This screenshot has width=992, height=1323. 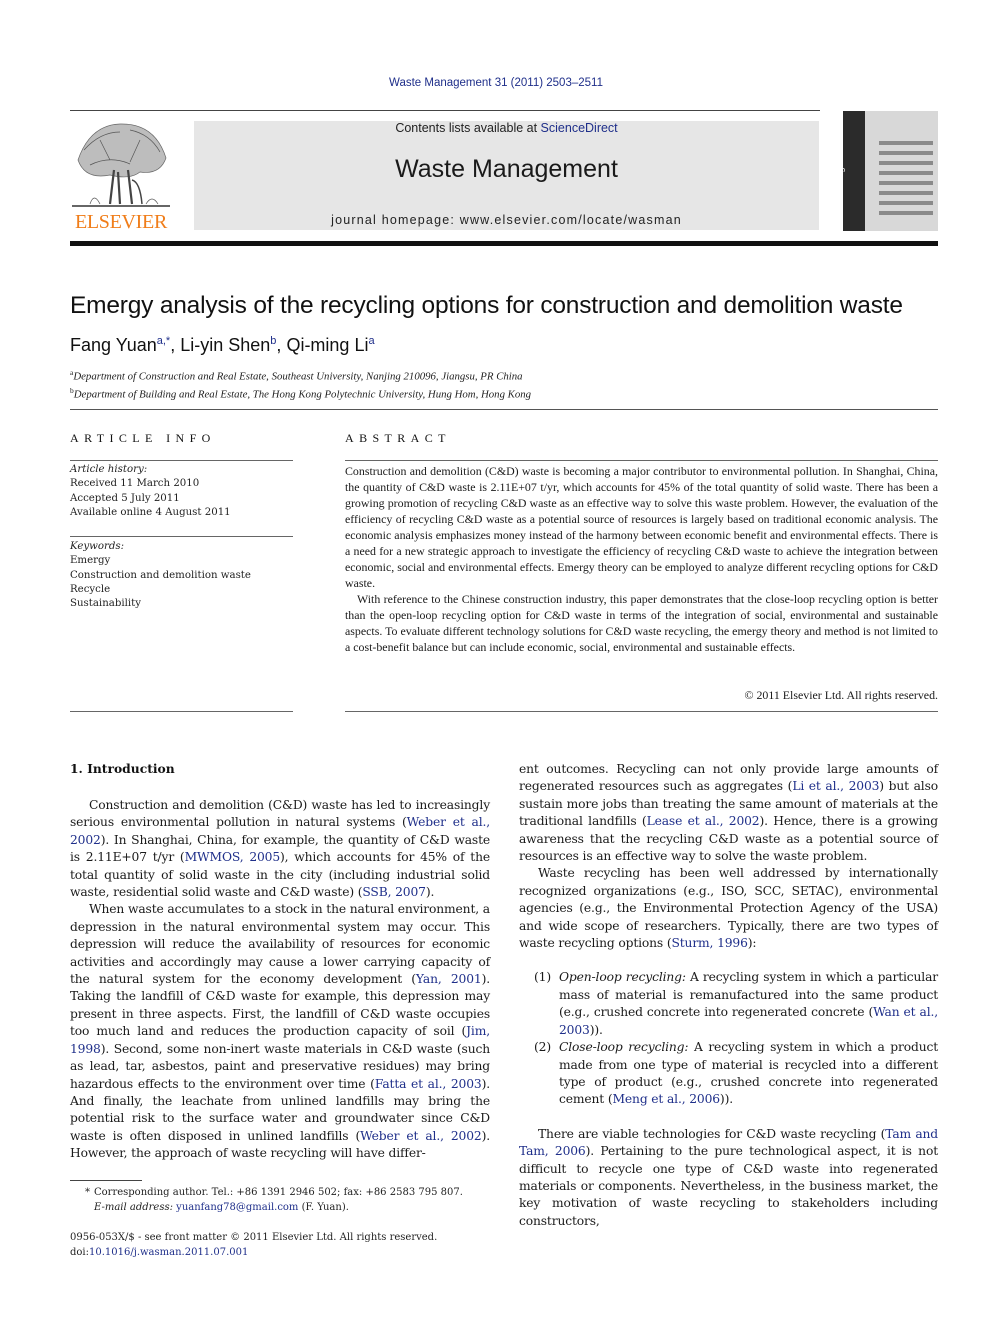 What do you see at coordinates (394, 892) in the screenshot?
I see `citation-link: SSB, 2007` at bounding box center [394, 892].